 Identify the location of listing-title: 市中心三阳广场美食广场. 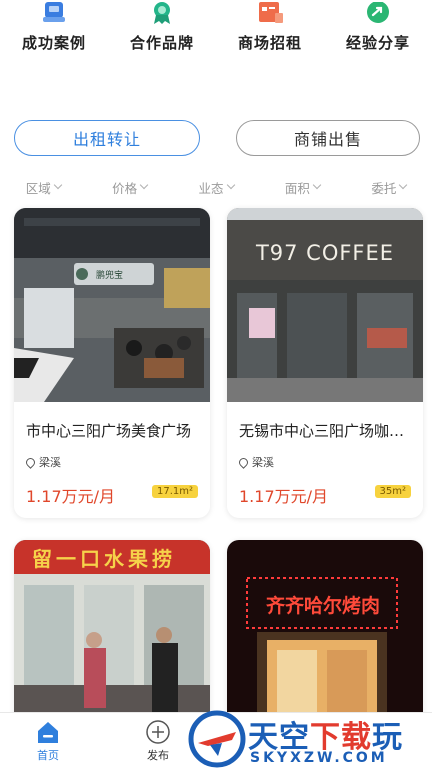
(109, 431).